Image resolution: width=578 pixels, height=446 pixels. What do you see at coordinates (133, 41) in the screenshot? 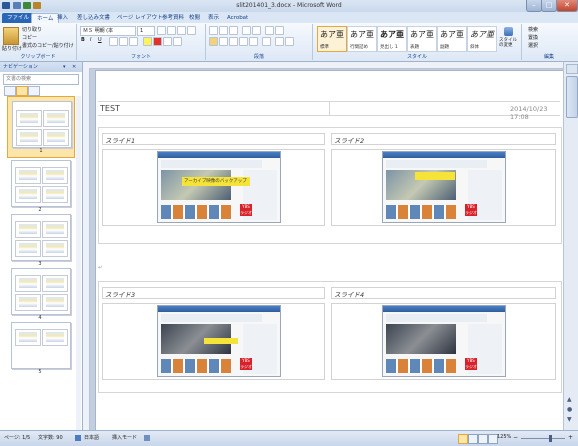
I see `superscript-icon` at bounding box center [133, 41].